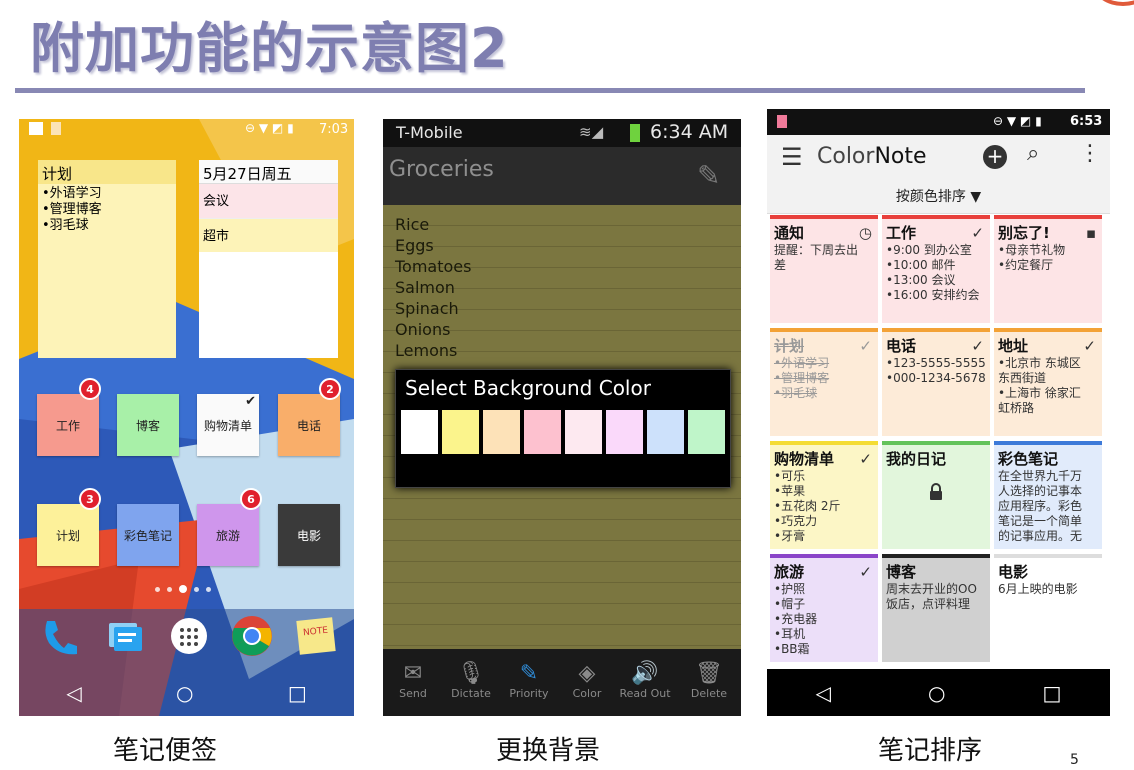 The height and width of the screenshot is (770, 1134). Describe the element at coordinates (824, 382) in the screenshot. I see `note-card: 计划 ✓ •外语学习 •管理博客 •羽毛球` at that location.